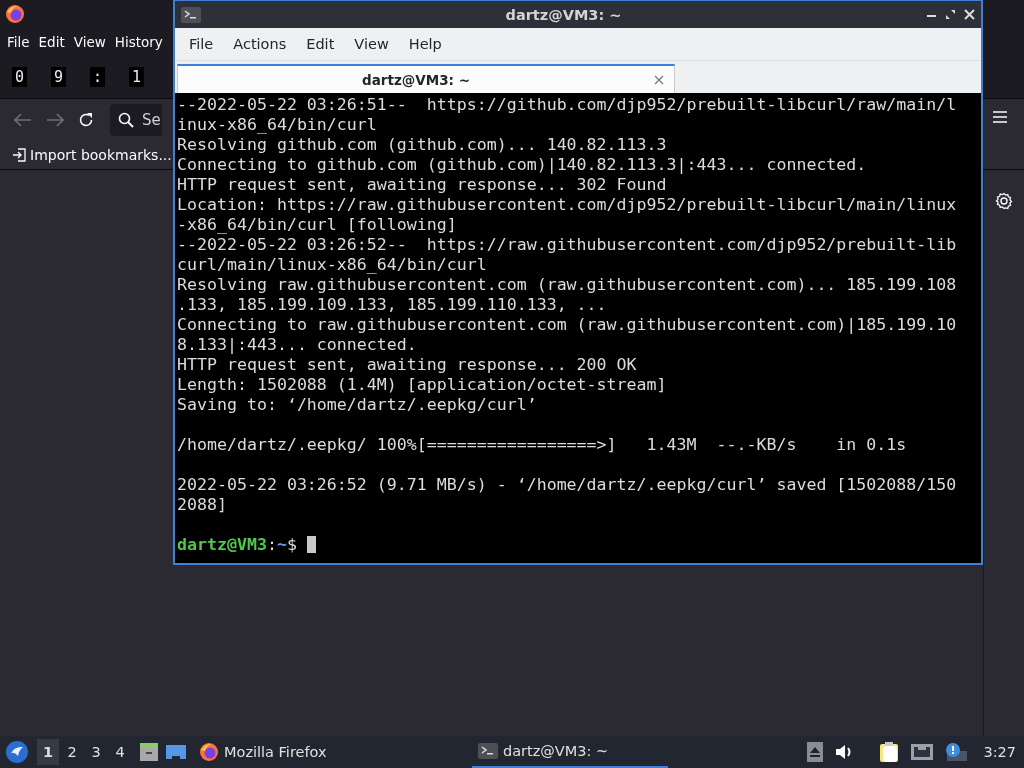 This screenshot has height=768, width=1024. What do you see at coordinates (422, 145) in the screenshot?
I see `output-line: Resolving github.com (github.com)... 140.82.113.3` at bounding box center [422, 145].